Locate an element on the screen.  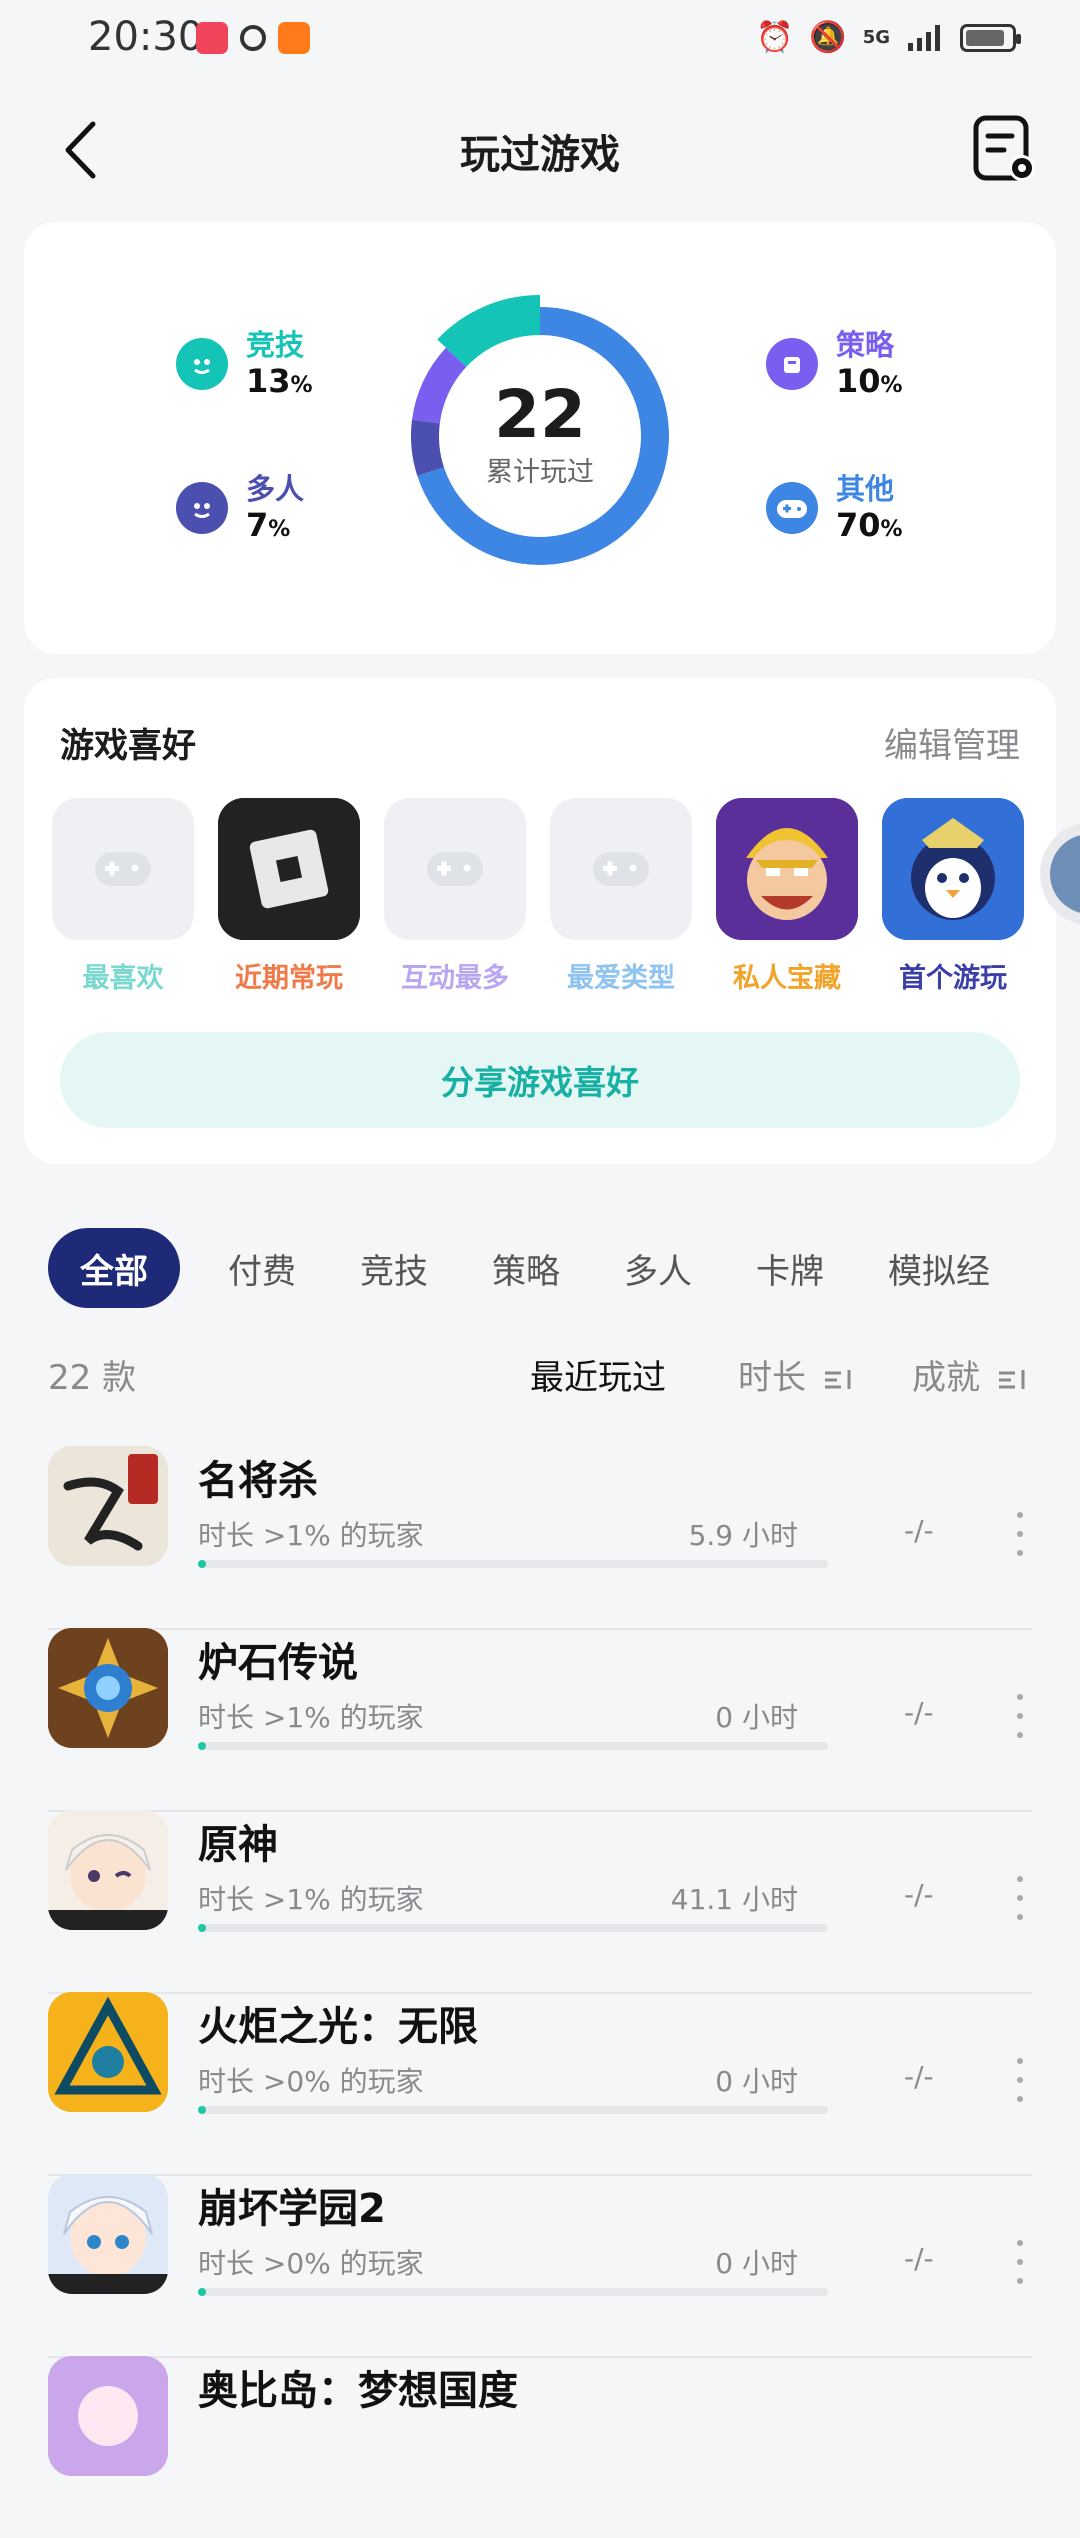
game-row: 名将杀 时长 >1% 的玩家 5.9 小时 -/- is located at coordinates (540, 1538).